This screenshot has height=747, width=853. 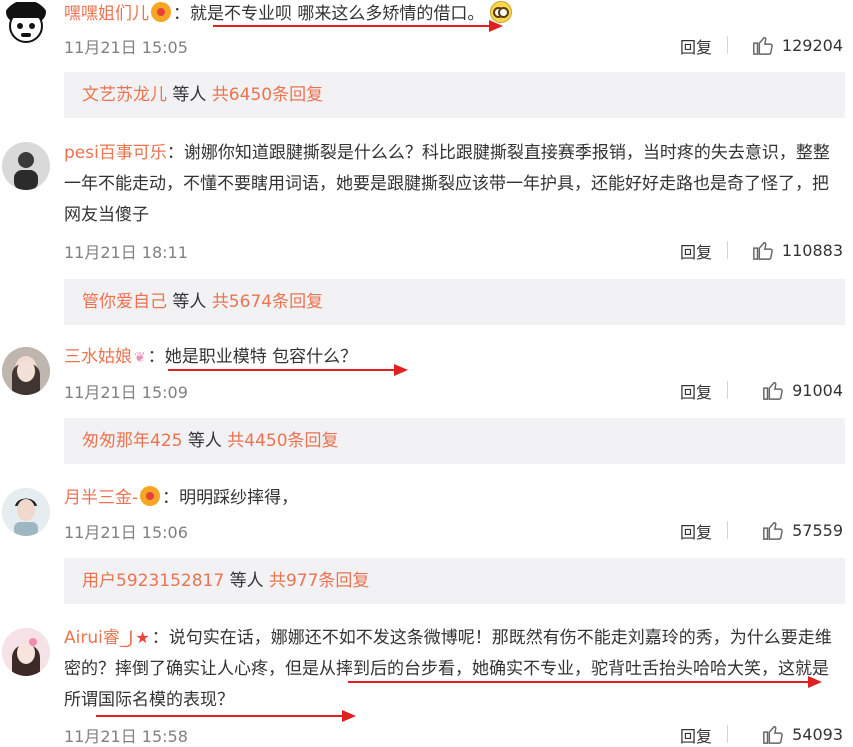 I want to click on reply-summary: 用户5923152817 等人 共977条回复, so click(x=454, y=581).